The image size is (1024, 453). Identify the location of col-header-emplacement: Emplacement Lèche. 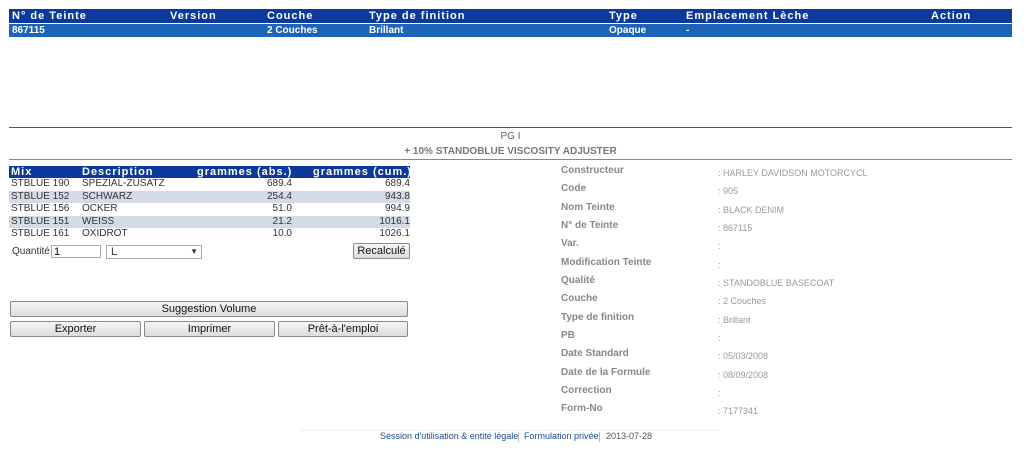
(747, 16).